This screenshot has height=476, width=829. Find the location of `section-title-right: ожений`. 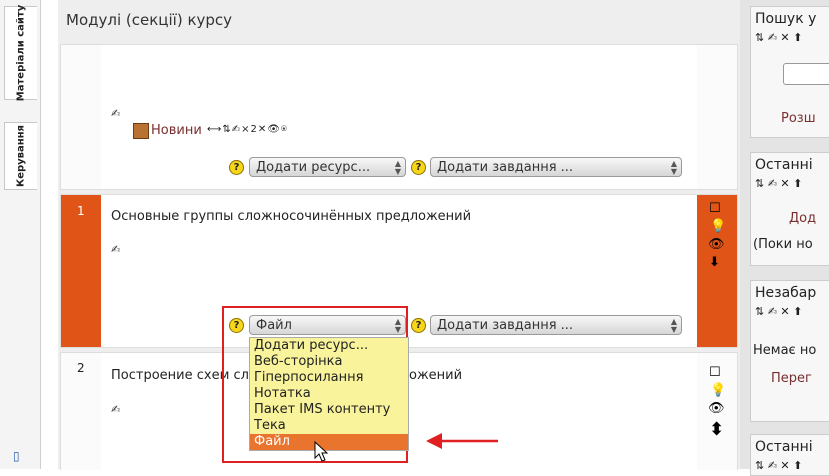

section-title-right: ожений is located at coordinates (436, 375).